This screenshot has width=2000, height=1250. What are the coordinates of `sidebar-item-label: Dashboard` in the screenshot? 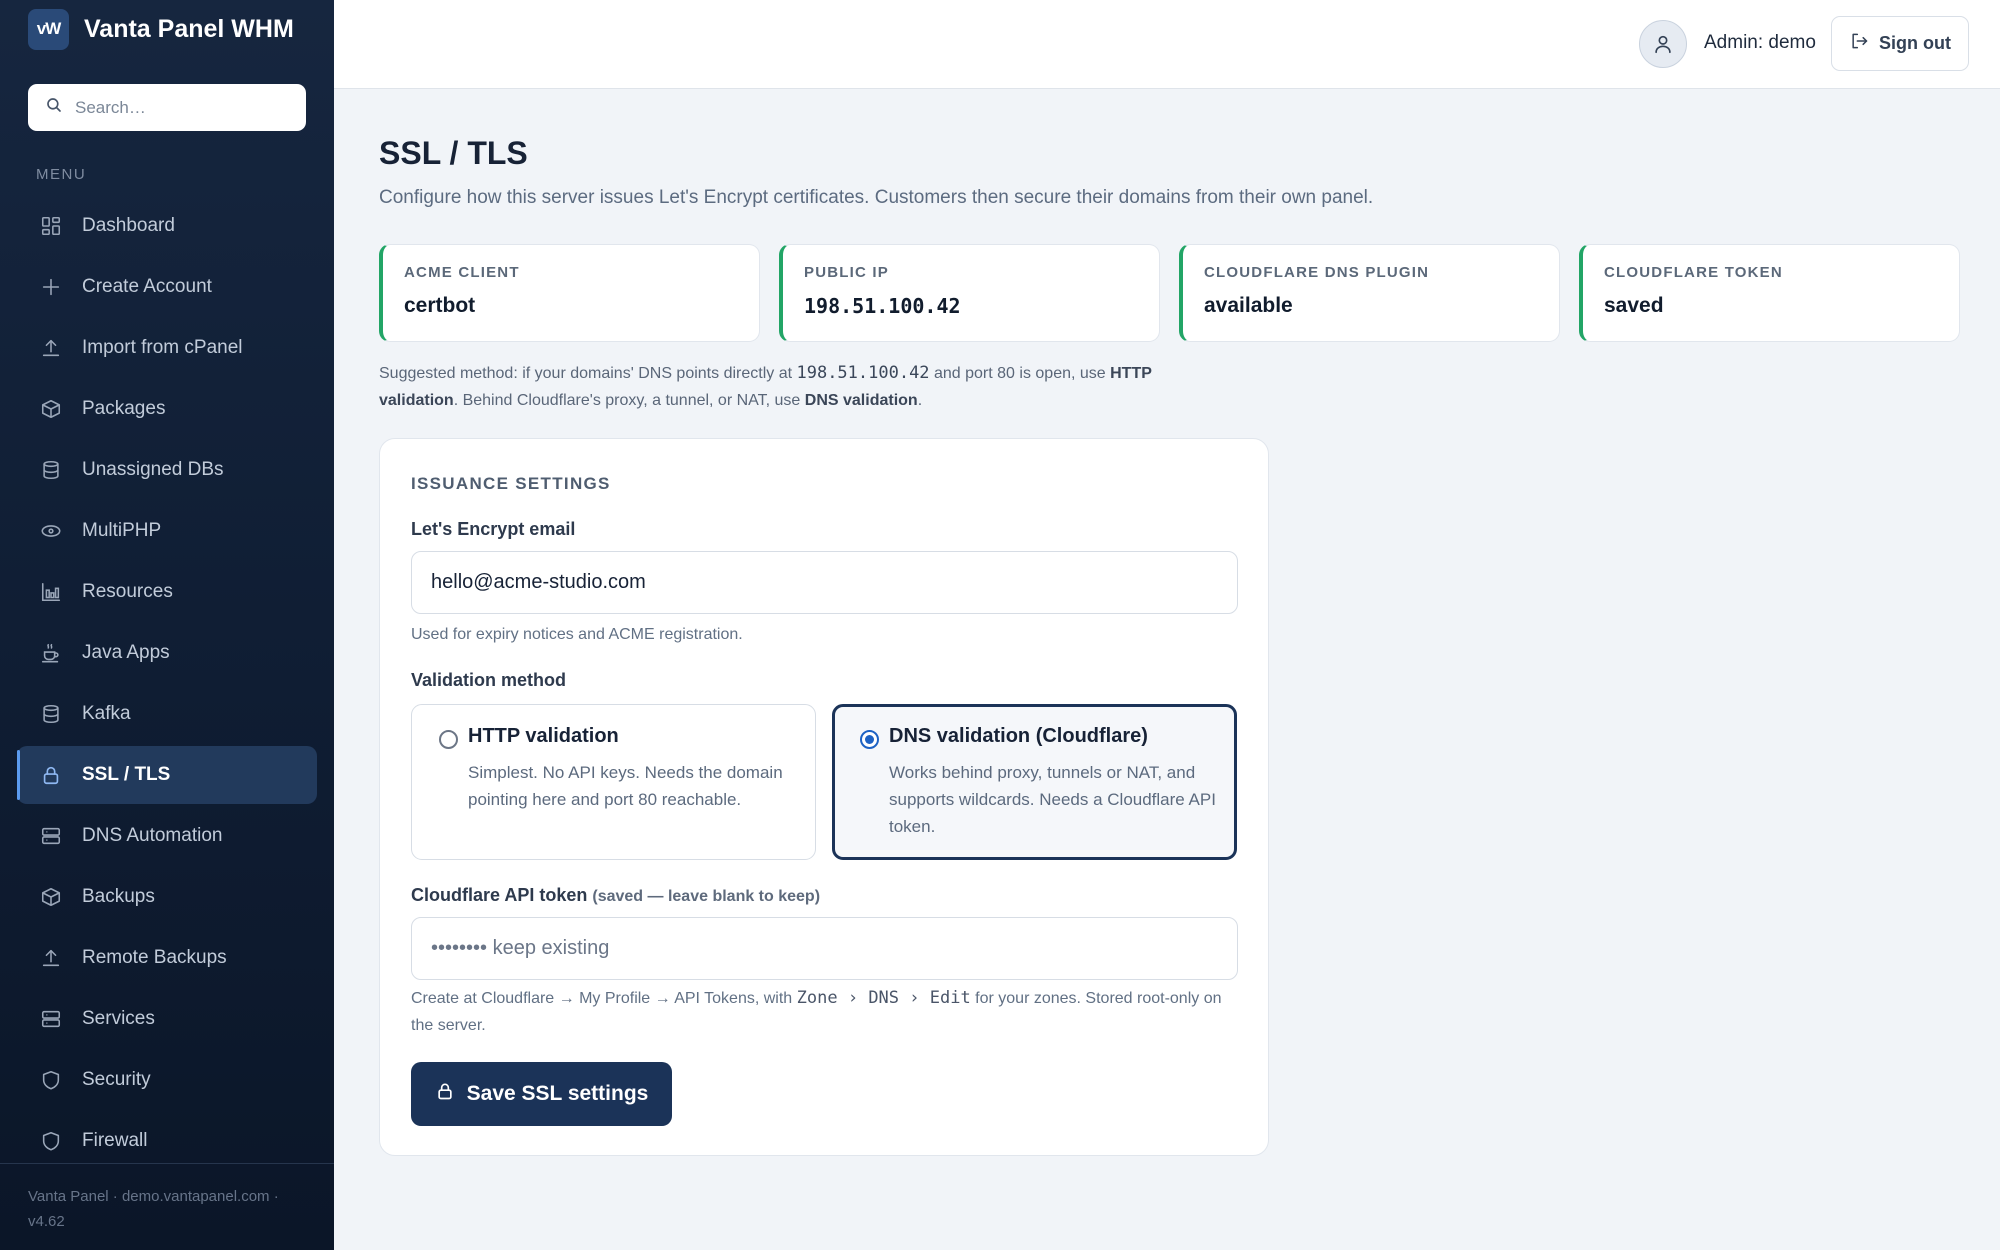 It's located at (128, 225).